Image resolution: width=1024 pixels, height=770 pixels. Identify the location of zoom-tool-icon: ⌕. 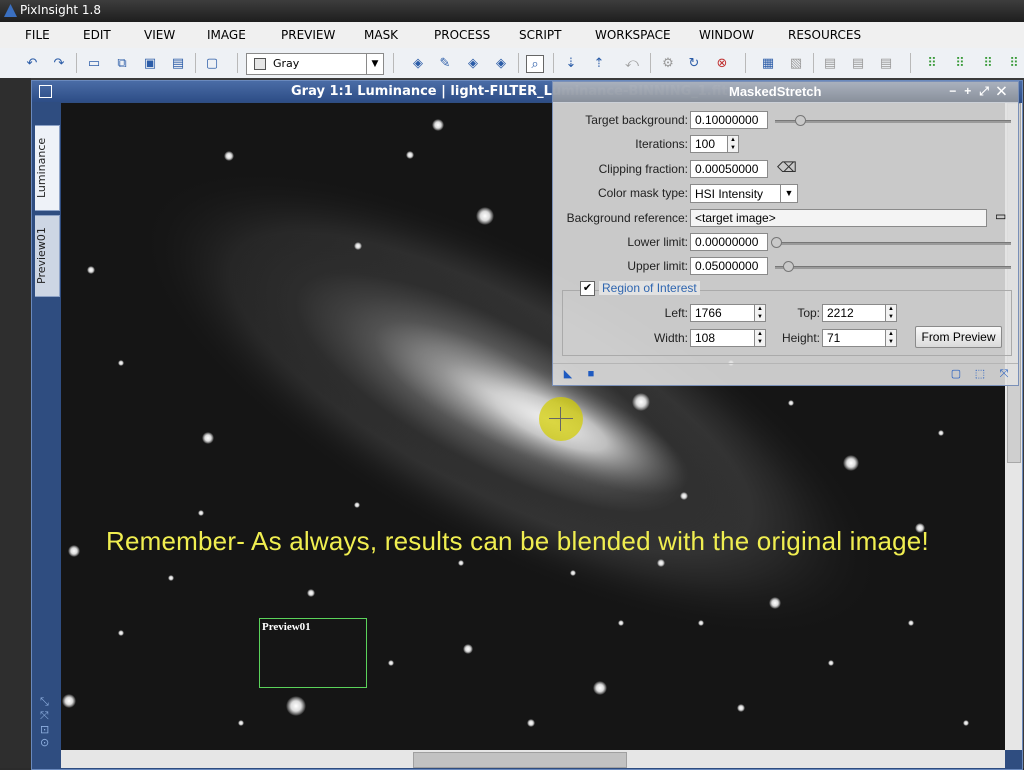
(535, 64).